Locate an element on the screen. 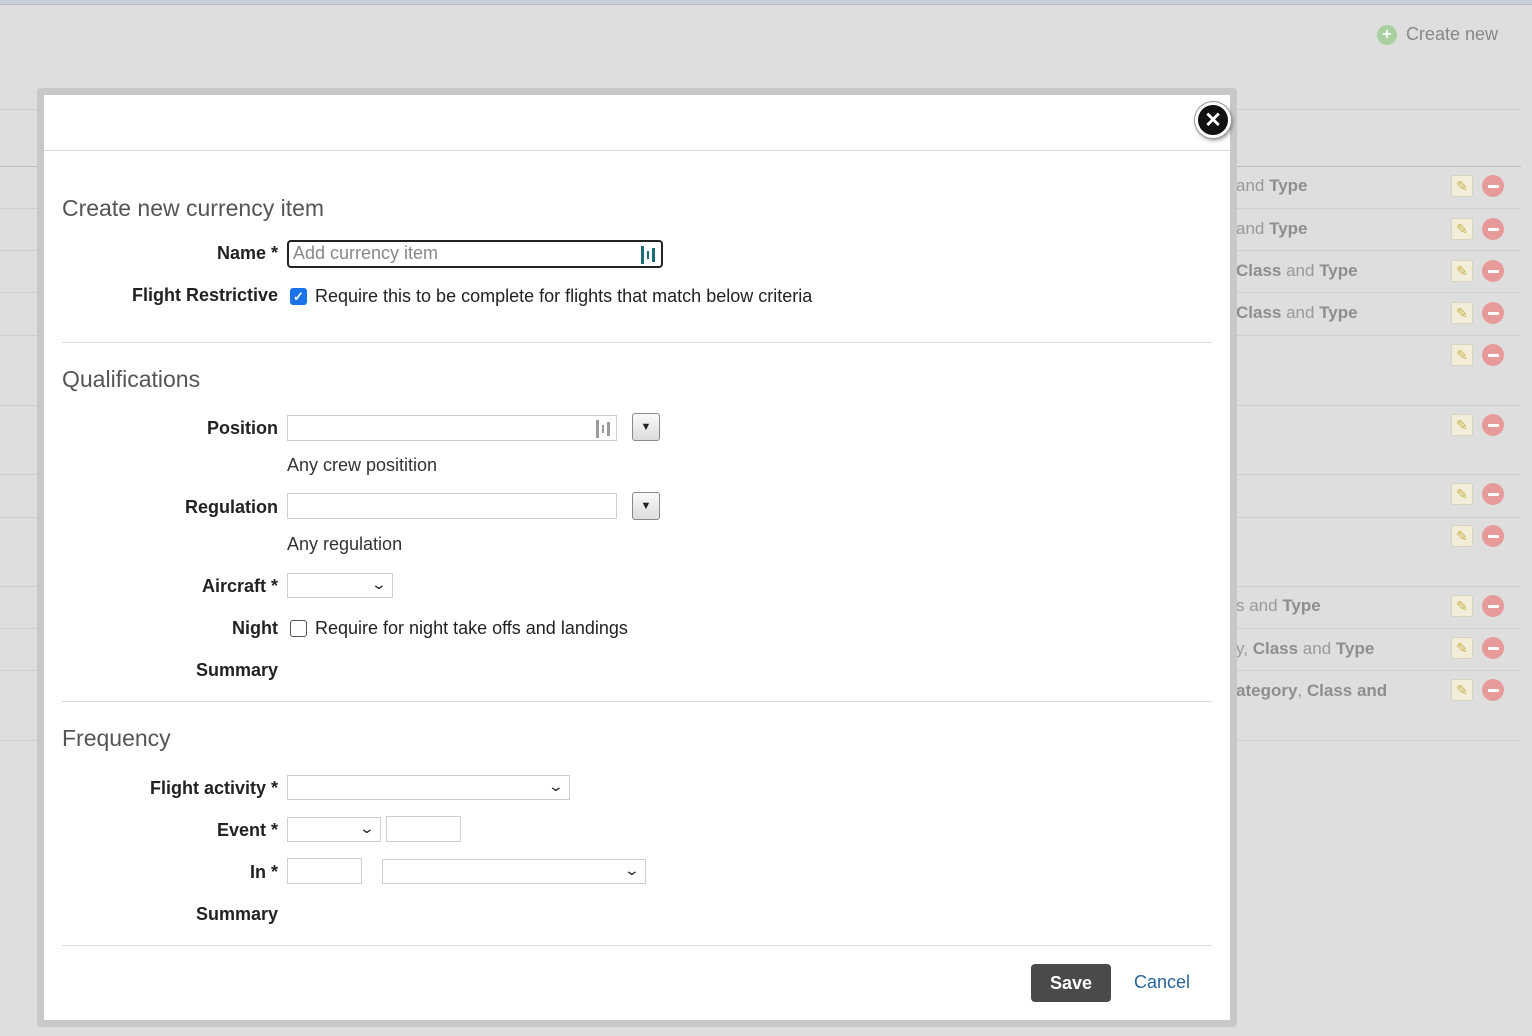 Image resolution: width=1532 pixels, height=1036 pixels. create-new-button: + Create new is located at coordinates (1437, 34).